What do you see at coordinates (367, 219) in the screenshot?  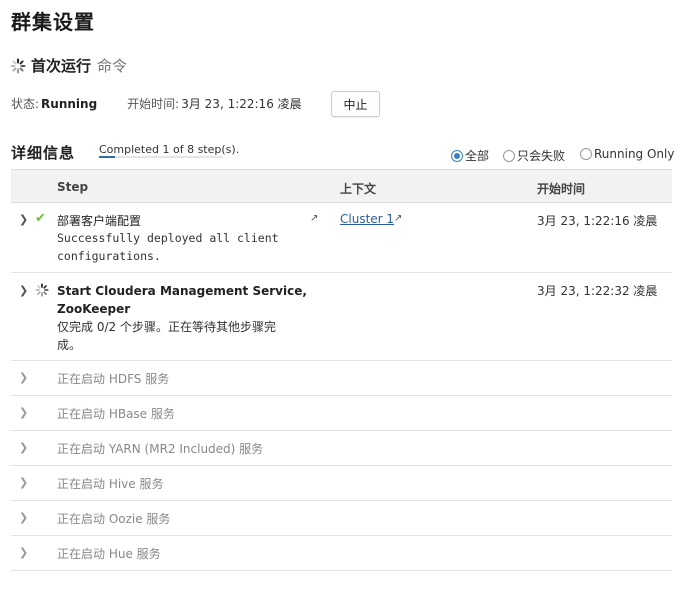 I see `context-link: Cluster 1` at bounding box center [367, 219].